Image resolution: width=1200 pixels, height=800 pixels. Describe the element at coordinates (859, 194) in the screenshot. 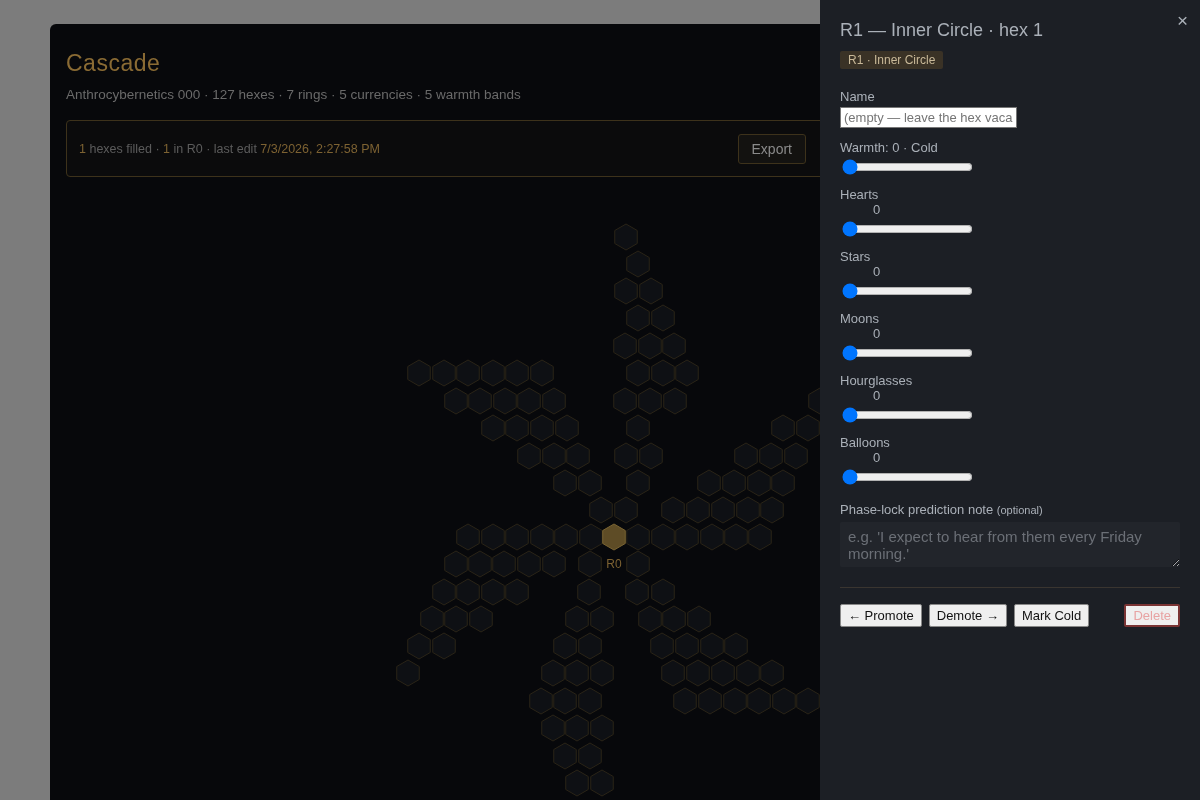

I see `slider-label: Hearts` at that location.